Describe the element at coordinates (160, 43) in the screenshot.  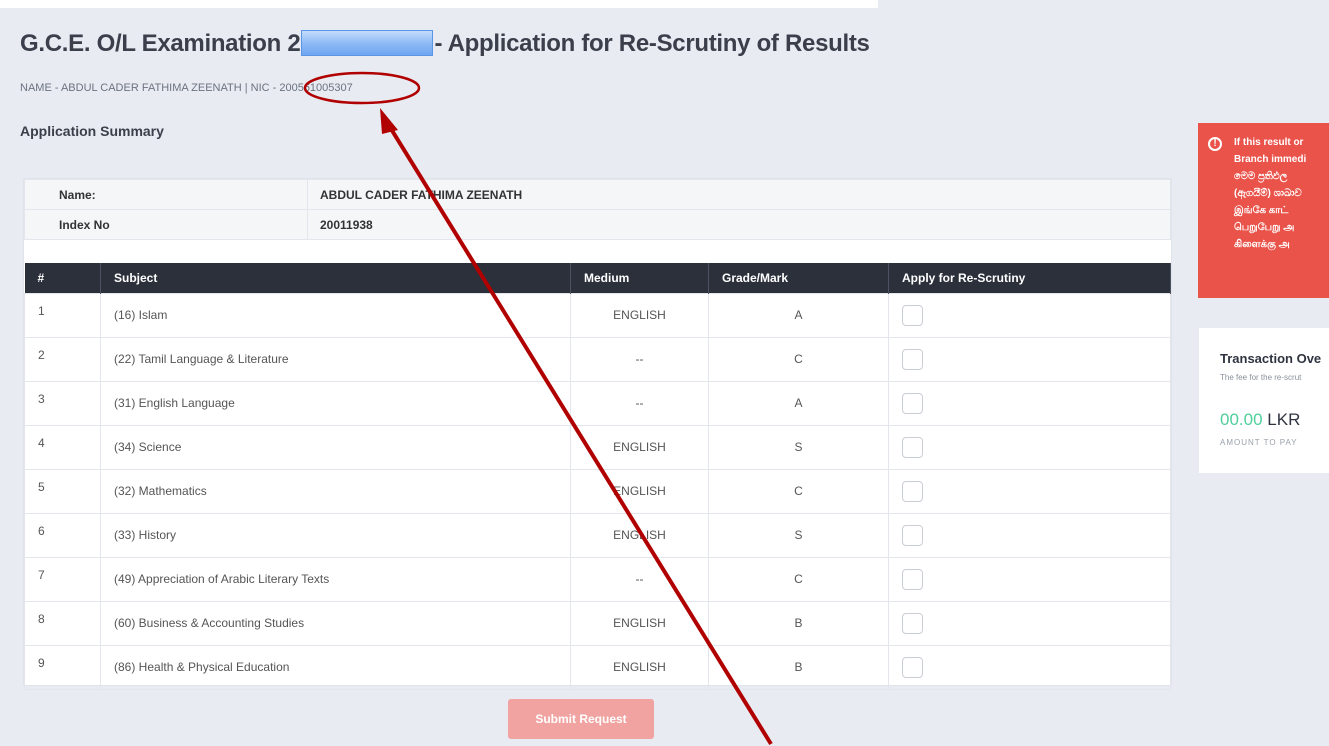
I see `title-prefix: G.C.E. O/L Examination 2` at that location.